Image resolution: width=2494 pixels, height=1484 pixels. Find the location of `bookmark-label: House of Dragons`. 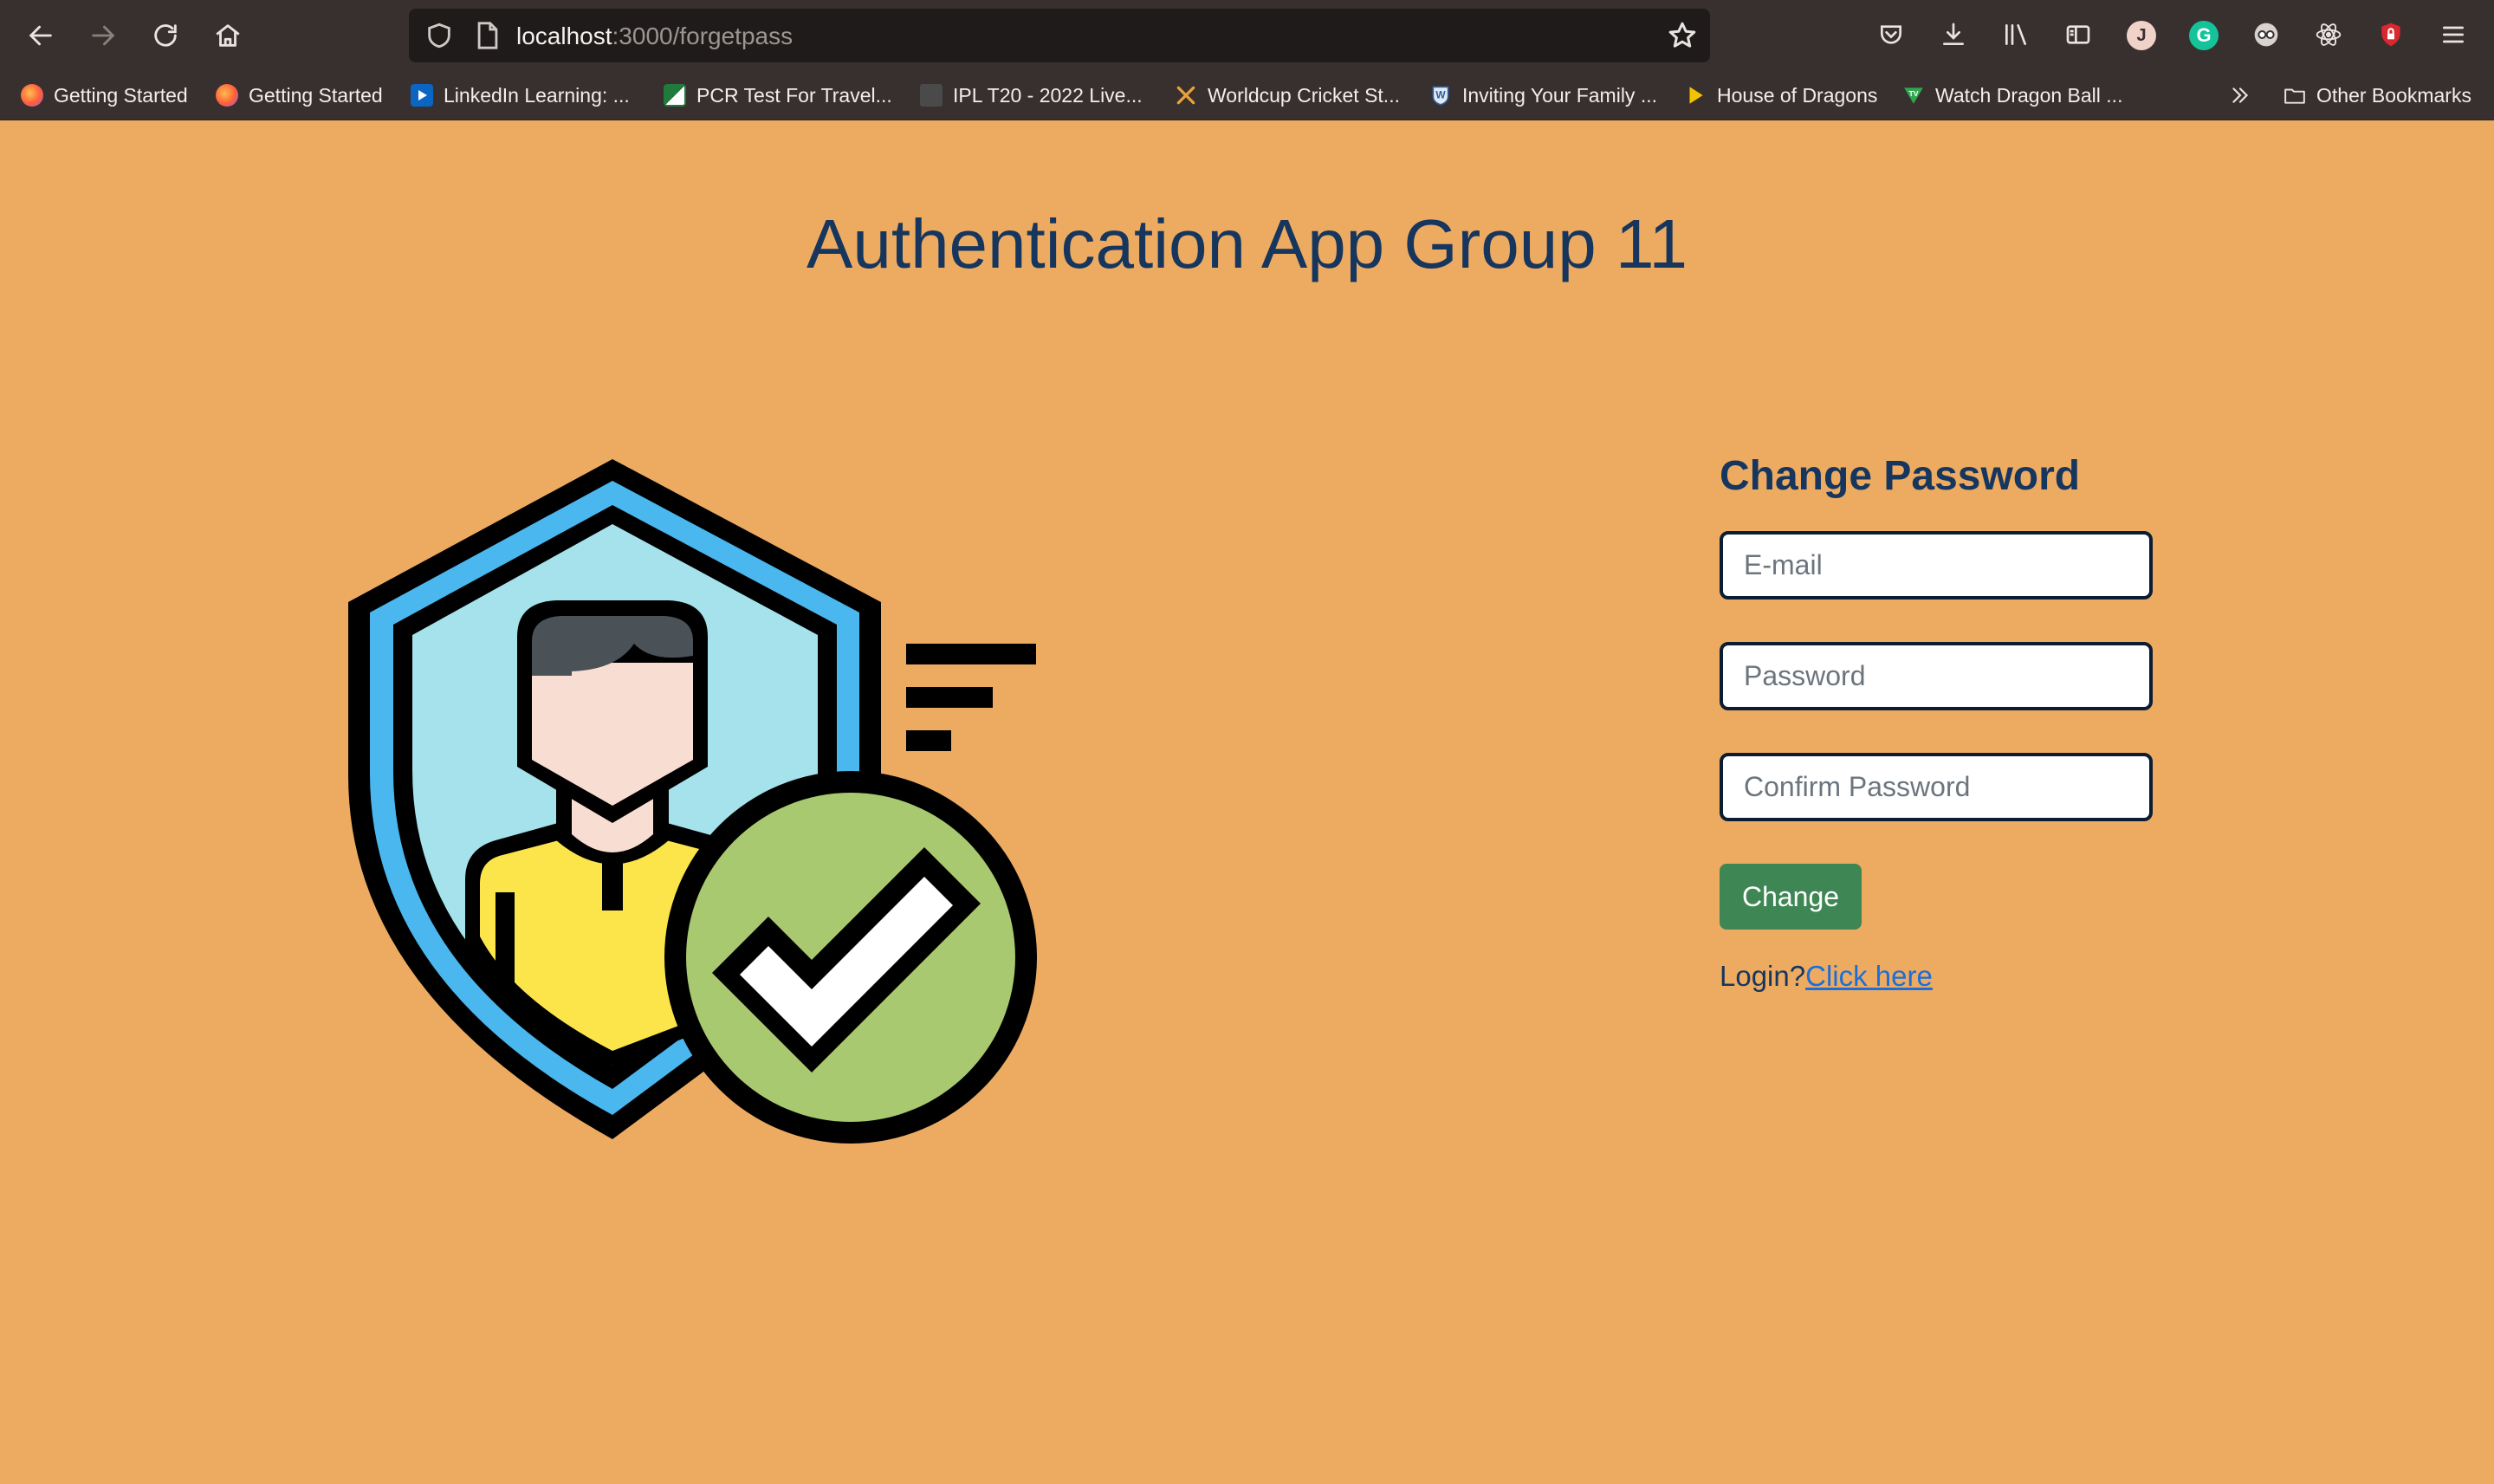

bookmark-label: House of Dragons is located at coordinates (1797, 95).